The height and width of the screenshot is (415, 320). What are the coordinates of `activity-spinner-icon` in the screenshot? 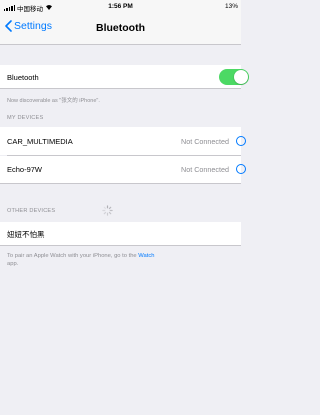 It's located at (107, 210).